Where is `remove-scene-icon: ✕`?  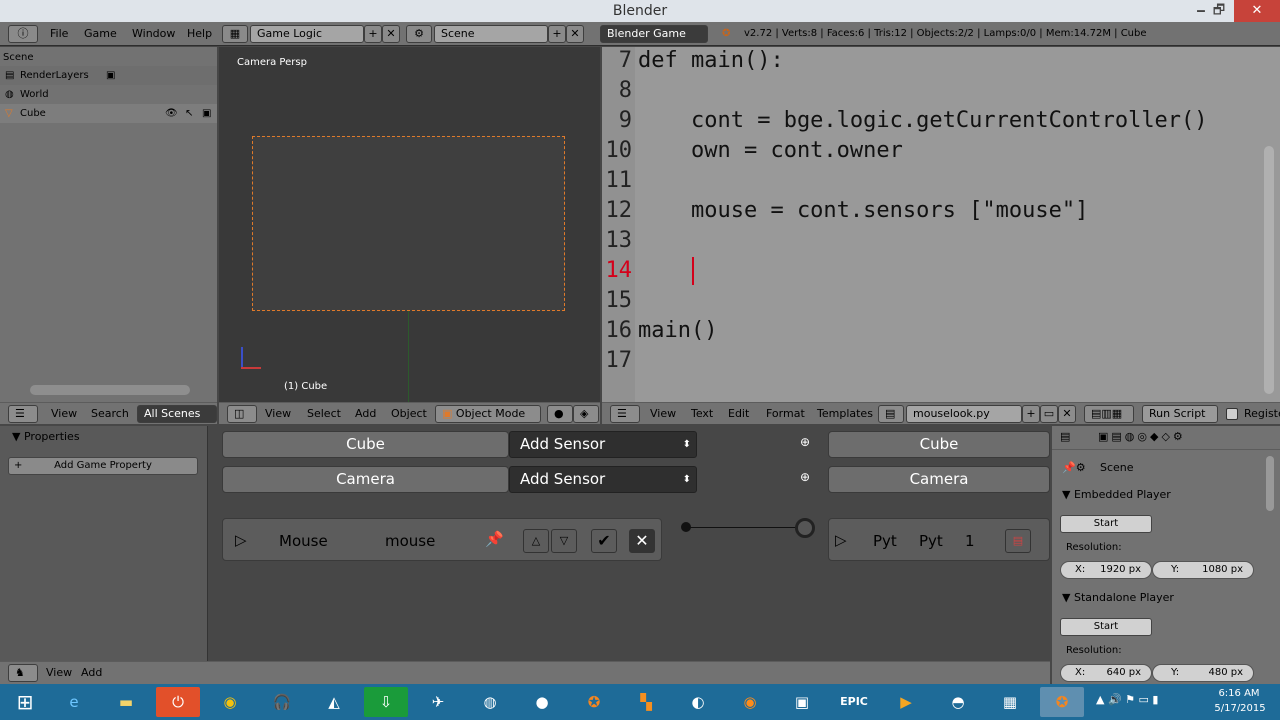 remove-scene-icon: ✕ is located at coordinates (575, 34).